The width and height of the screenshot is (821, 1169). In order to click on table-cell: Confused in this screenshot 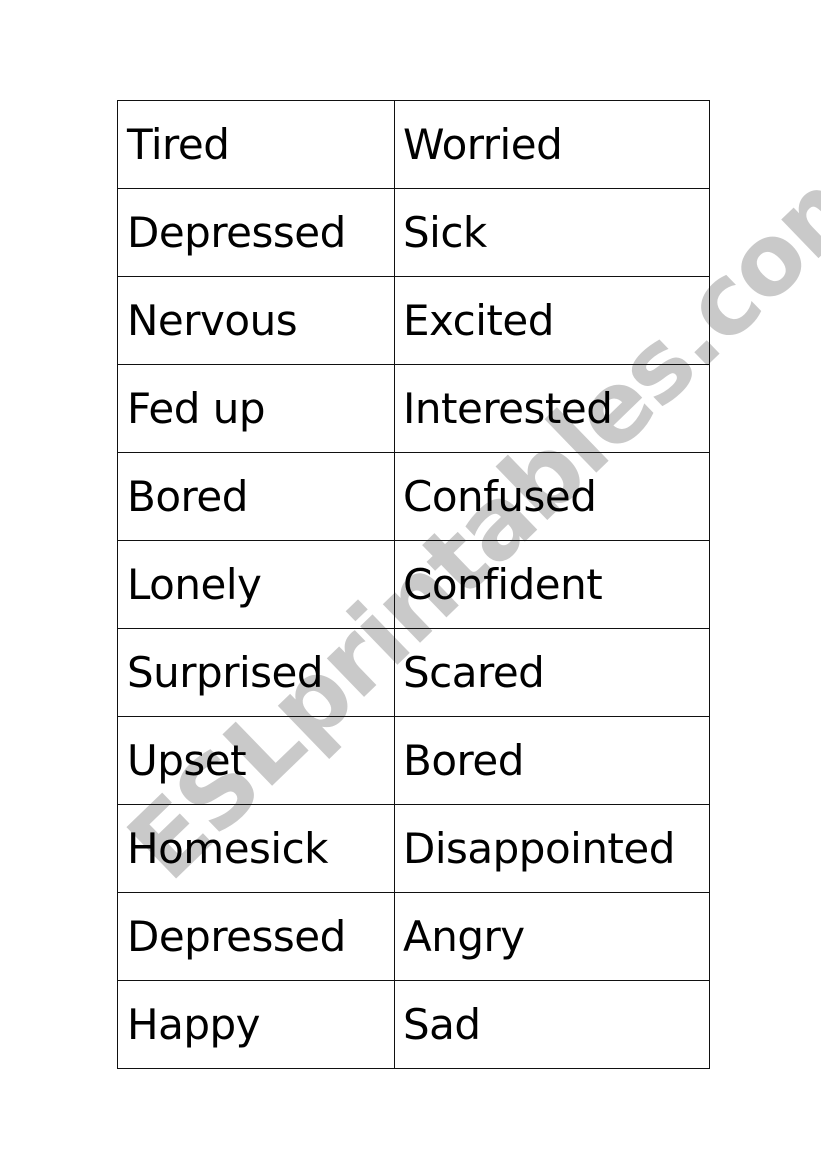, I will do `click(552, 496)`.